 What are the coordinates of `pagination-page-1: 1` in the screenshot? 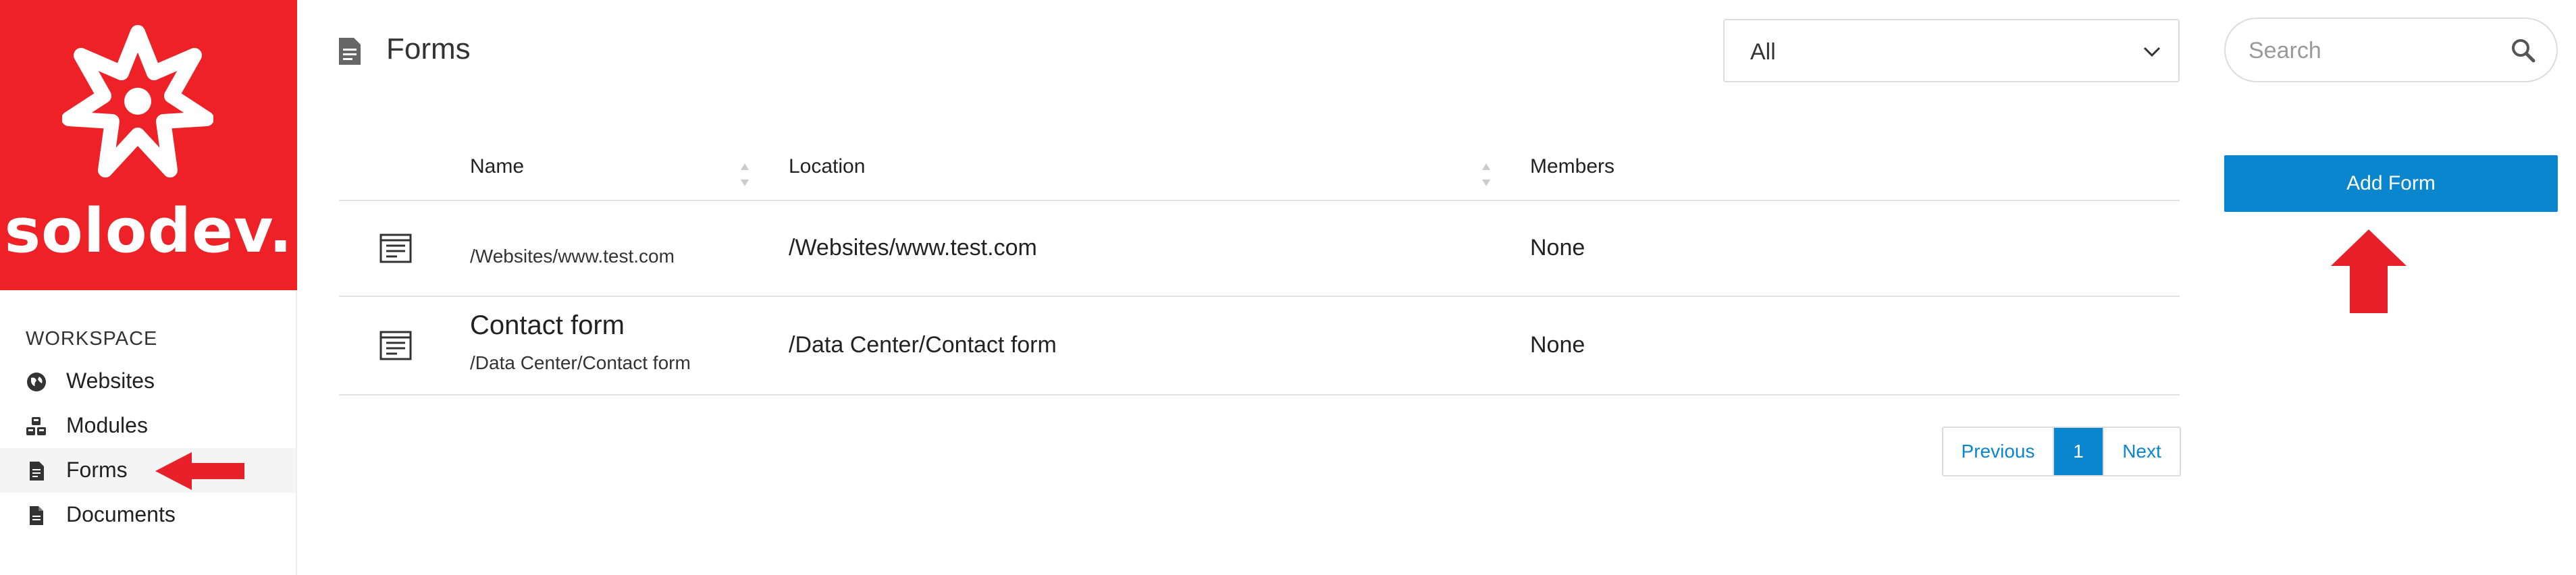 It's located at (2078, 452).